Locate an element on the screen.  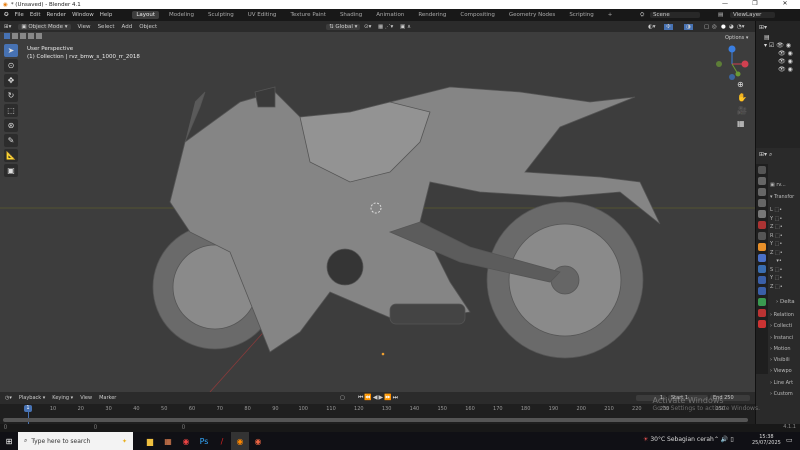
view-layer-tab-icon is located at coordinates (762, 203).